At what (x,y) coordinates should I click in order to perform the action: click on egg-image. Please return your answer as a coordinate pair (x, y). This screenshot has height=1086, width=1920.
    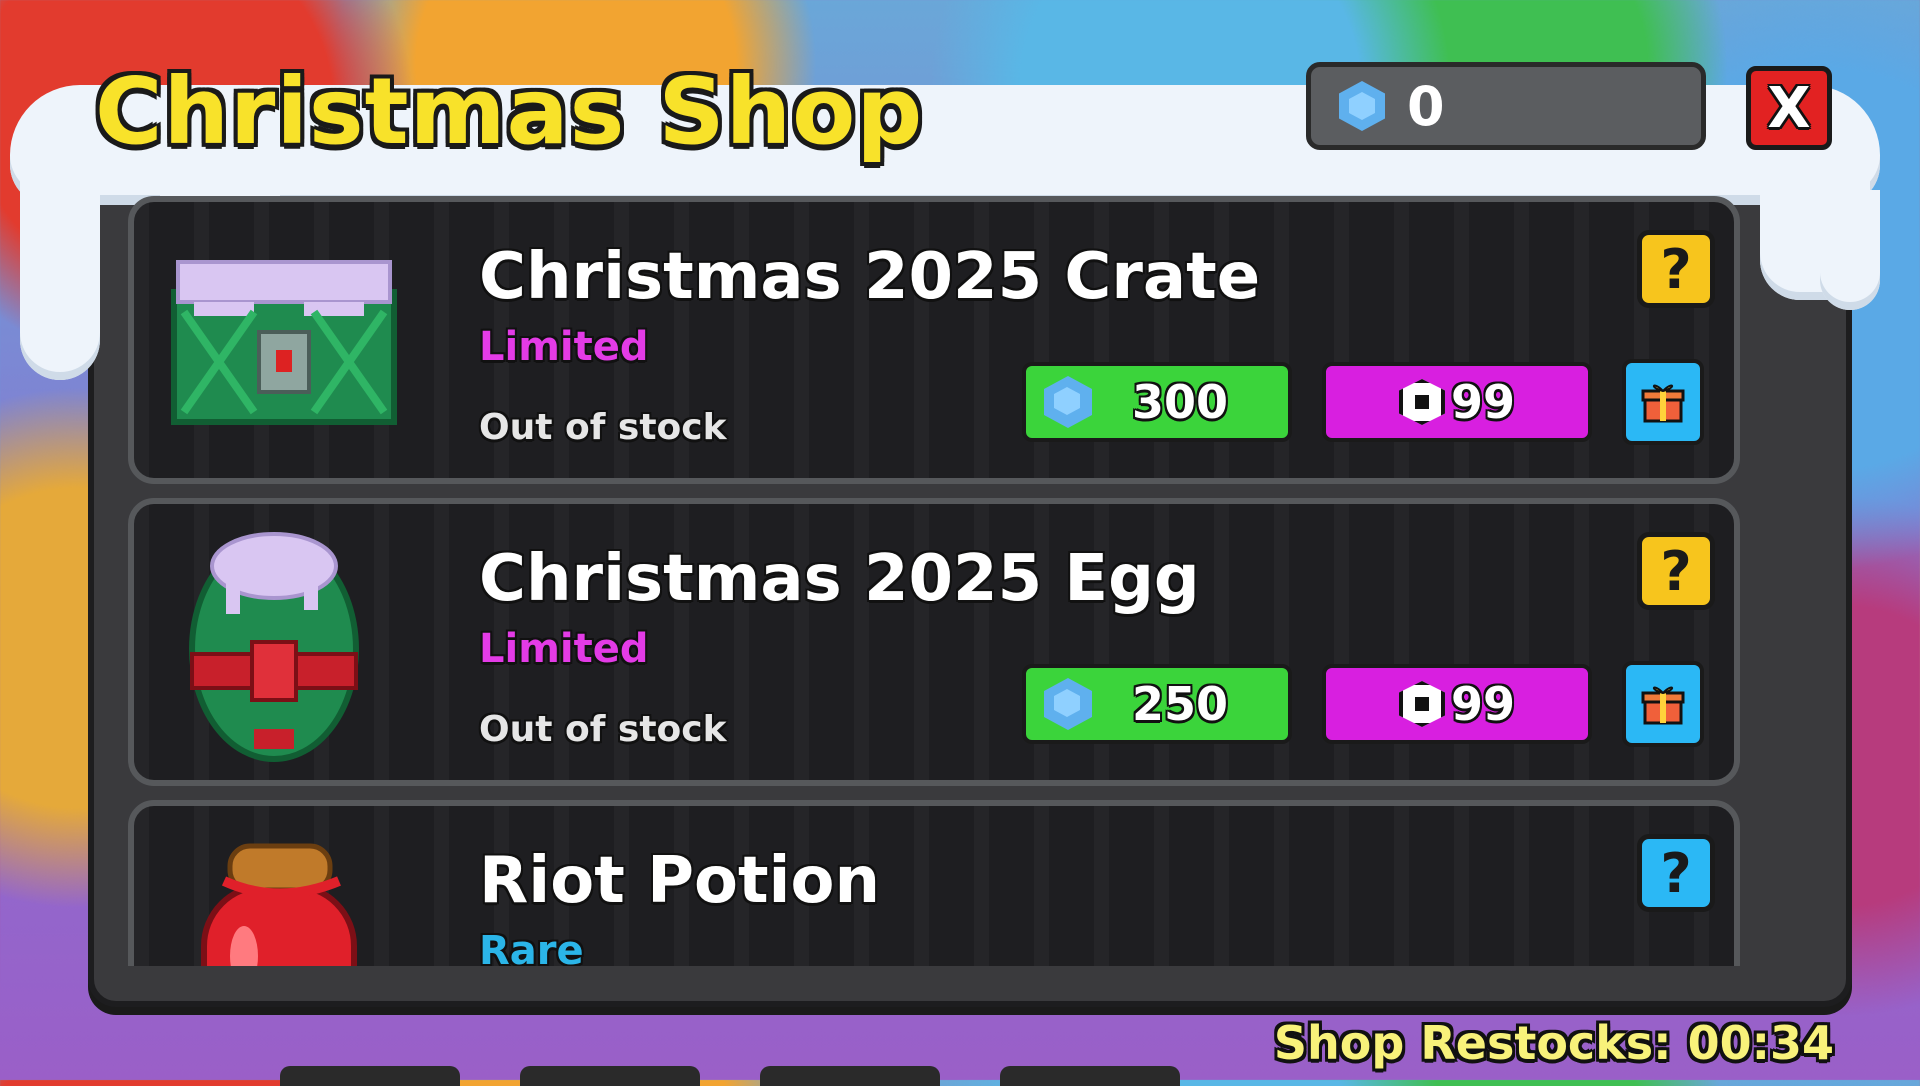
    Looking at the image, I should click on (274, 647).